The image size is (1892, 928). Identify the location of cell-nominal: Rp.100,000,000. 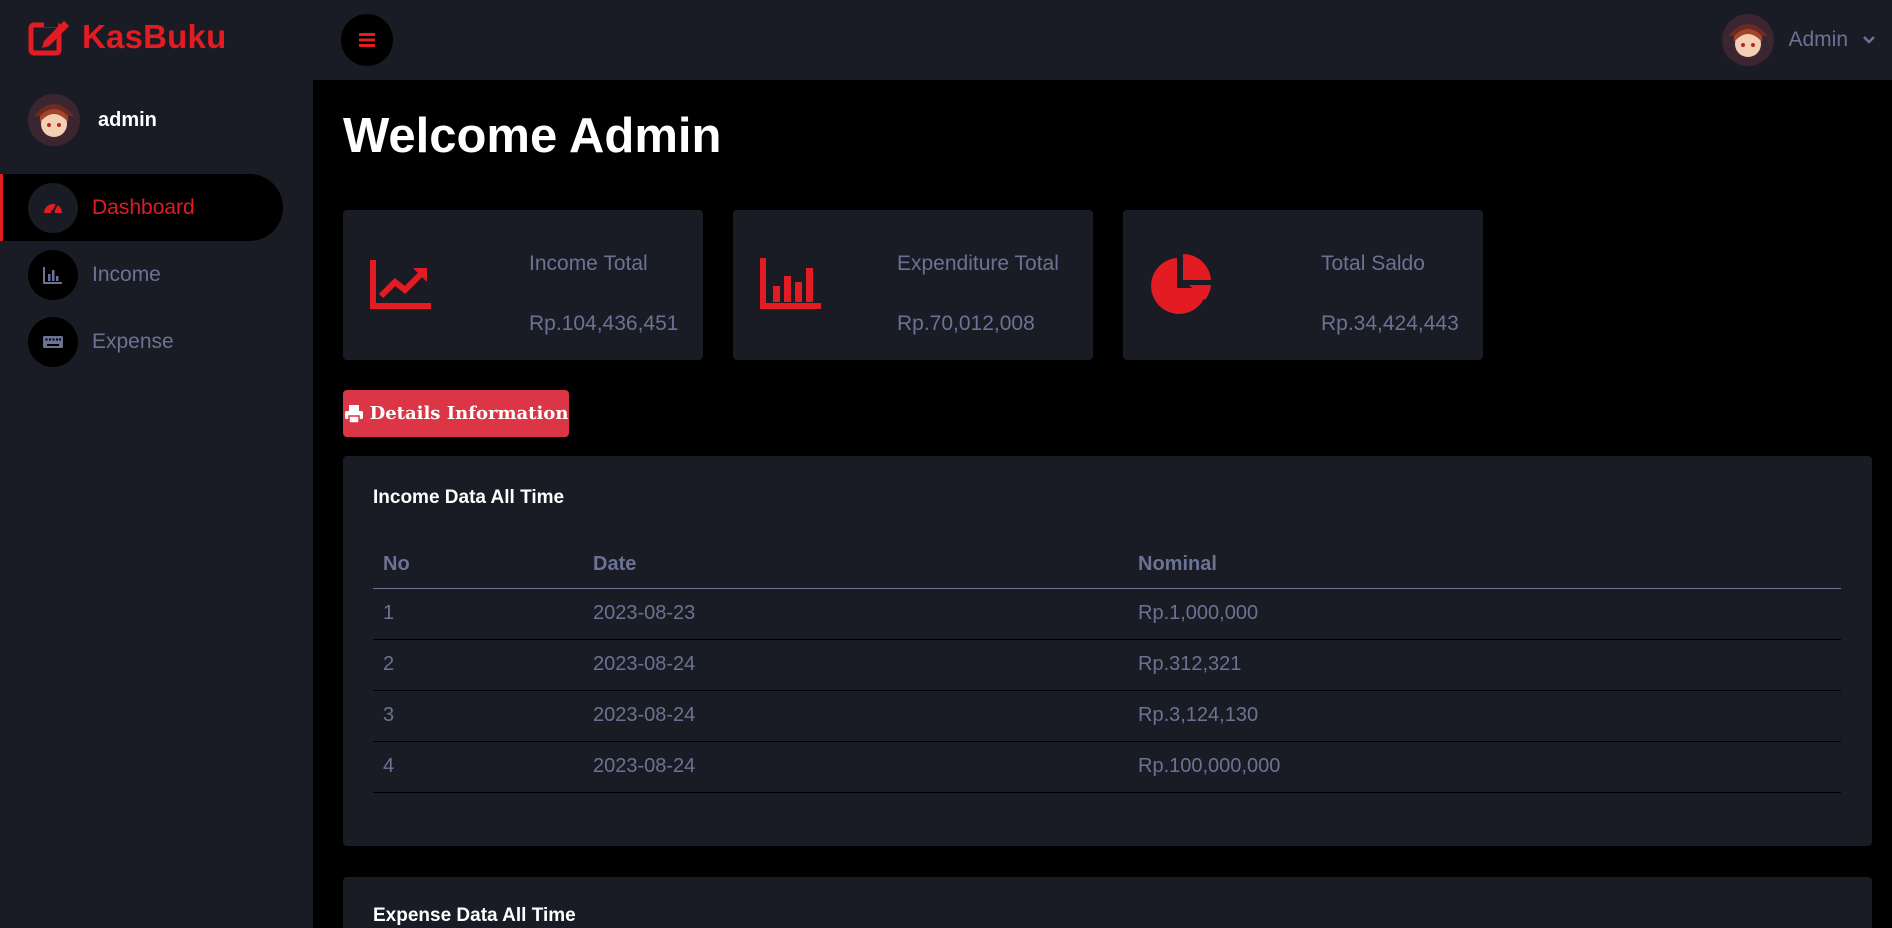
(1484, 767).